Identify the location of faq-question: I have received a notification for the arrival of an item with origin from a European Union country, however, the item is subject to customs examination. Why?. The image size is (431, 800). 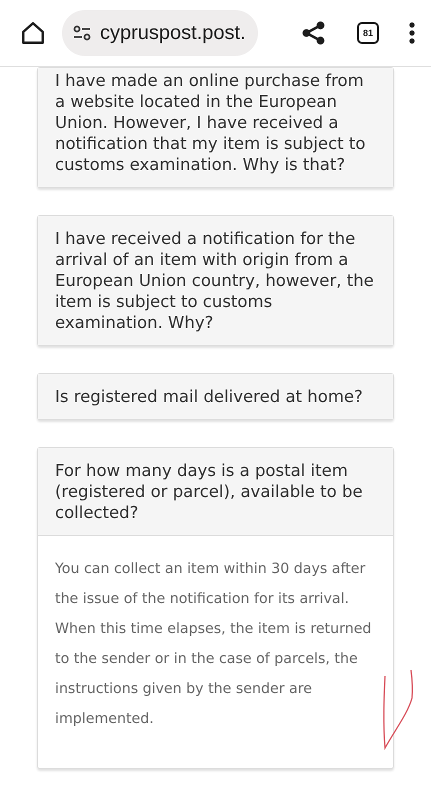
(215, 280).